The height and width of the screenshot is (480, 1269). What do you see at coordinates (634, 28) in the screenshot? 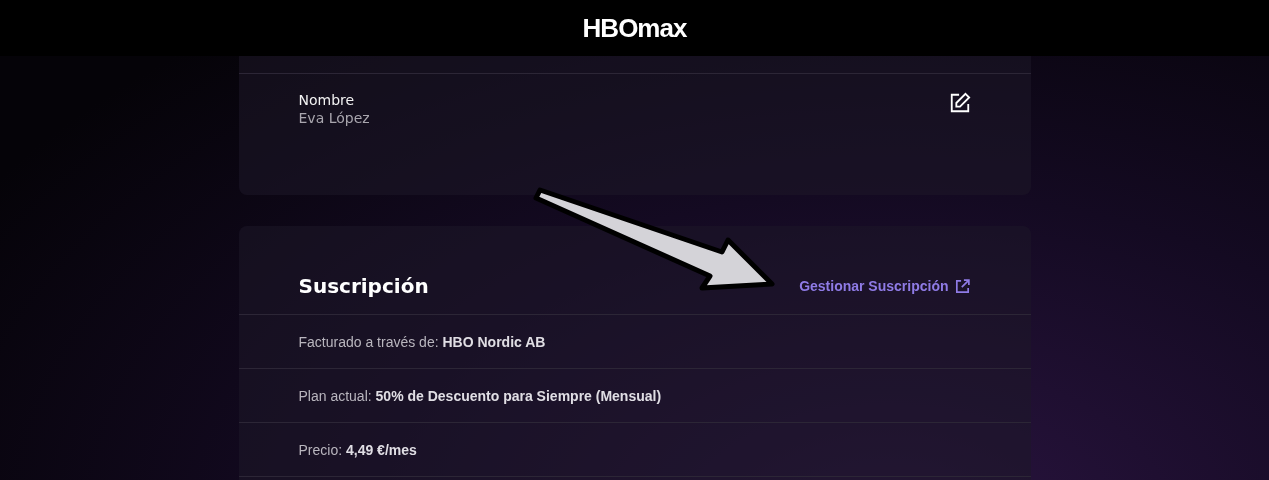
I see `logo: HBOmax` at bounding box center [634, 28].